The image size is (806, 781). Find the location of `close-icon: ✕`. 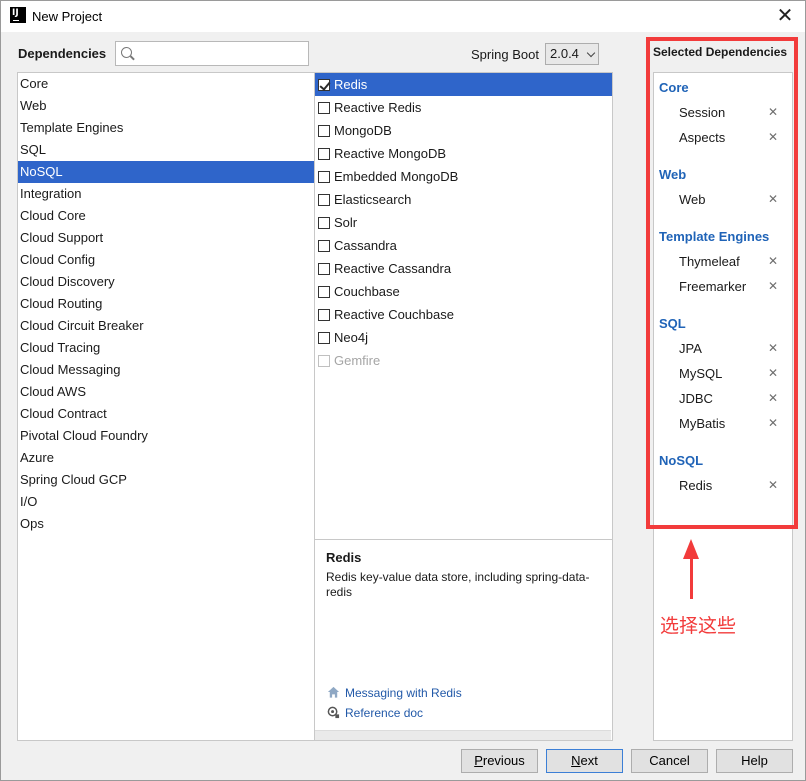

close-icon: ✕ is located at coordinates (785, 16).